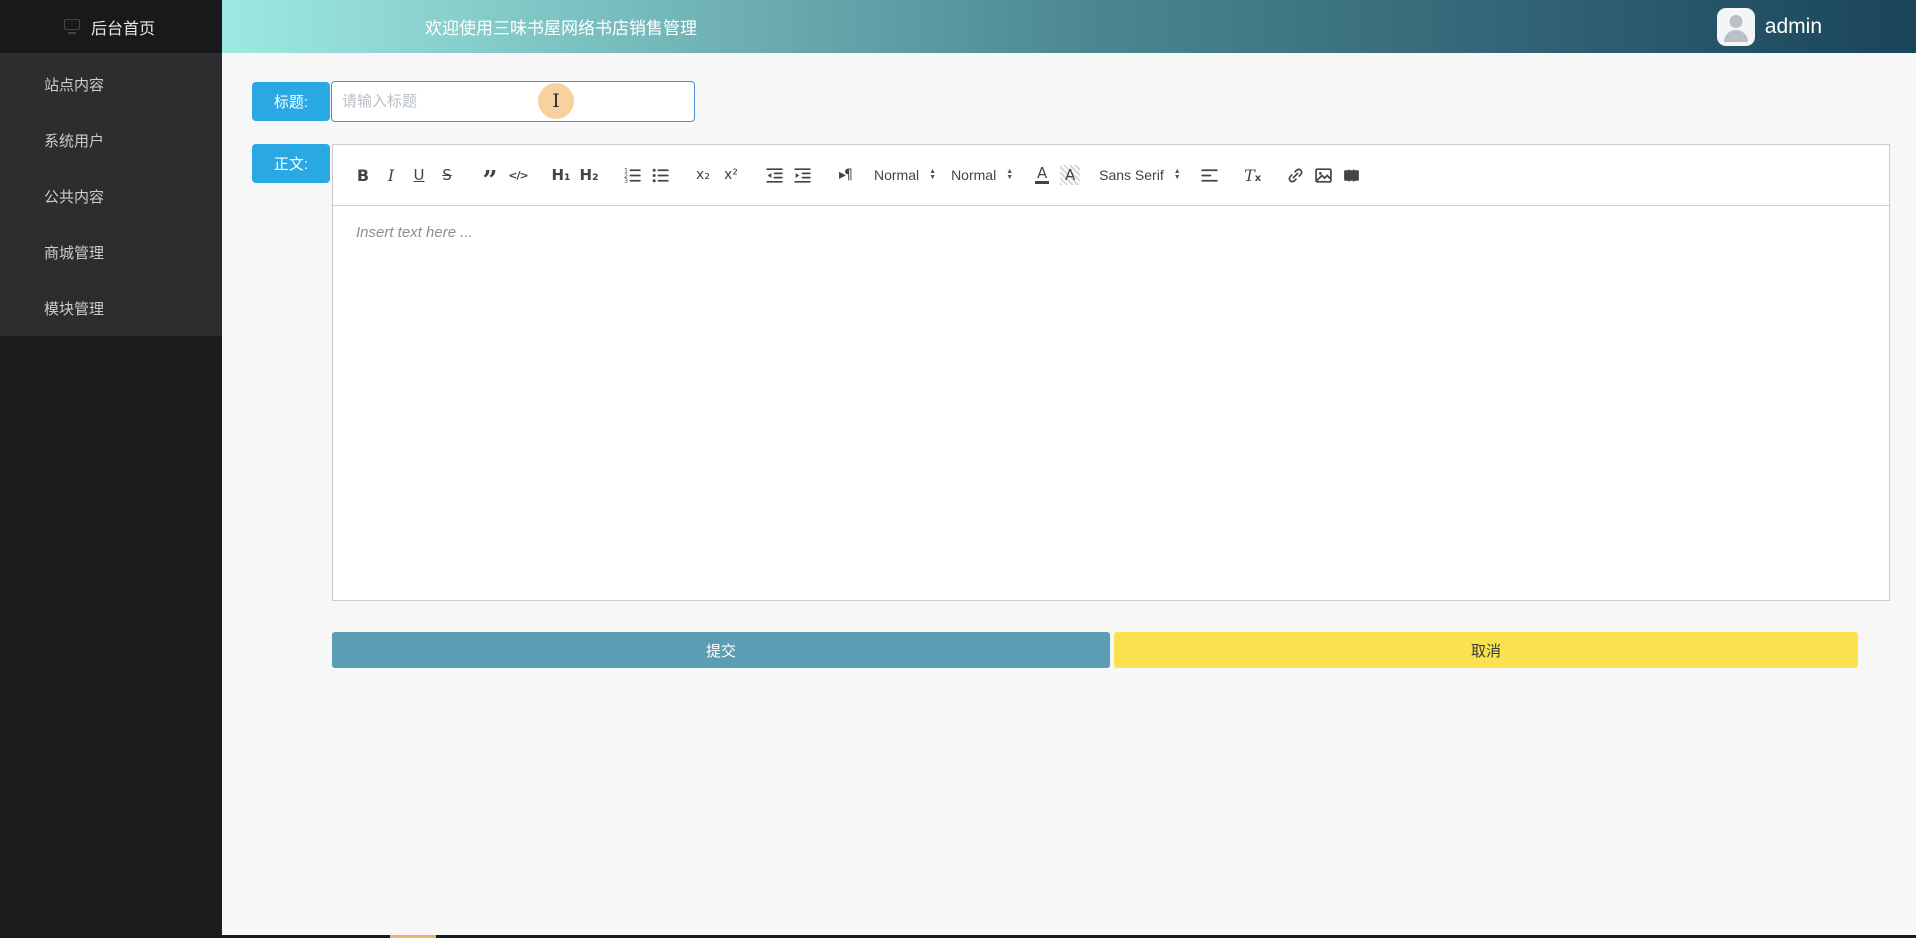  What do you see at coordinates (513, 101) in the screenshot?
I see `title-input` at bounding box center [513, 101].